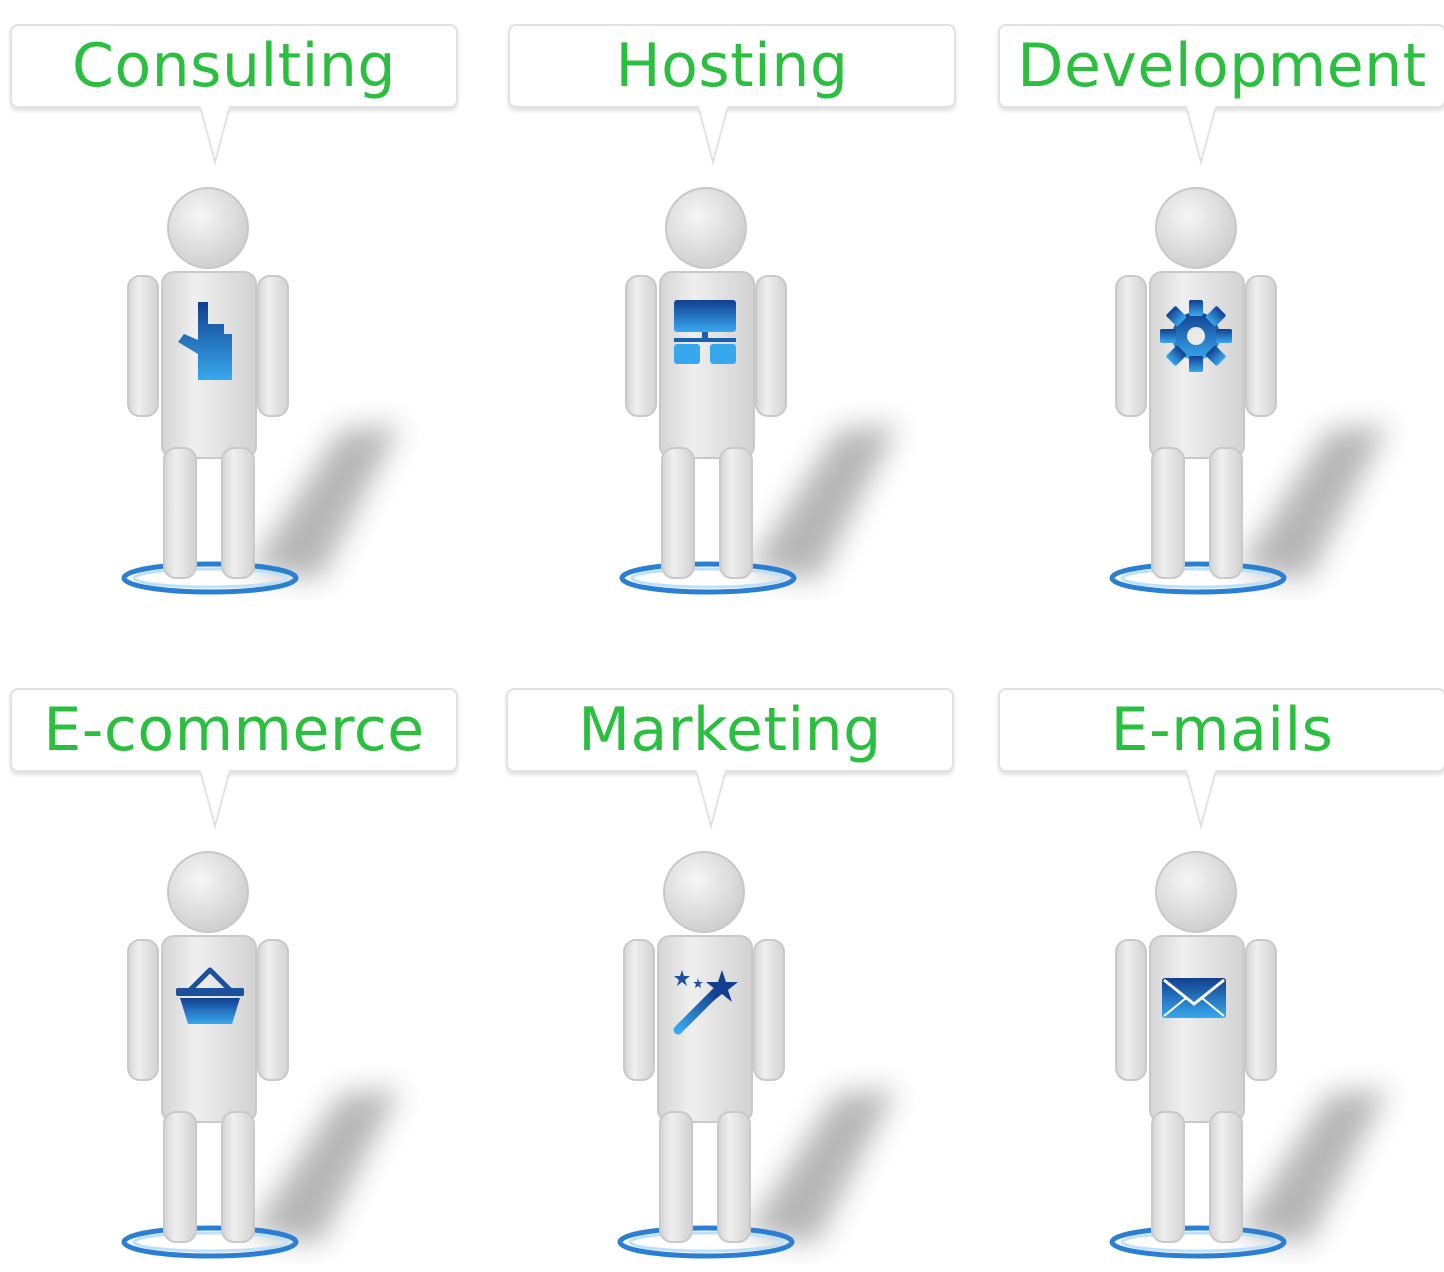 This screenshot has width=1444, height=1272. I want to click on envelope-icon, so click(1200, 1019).